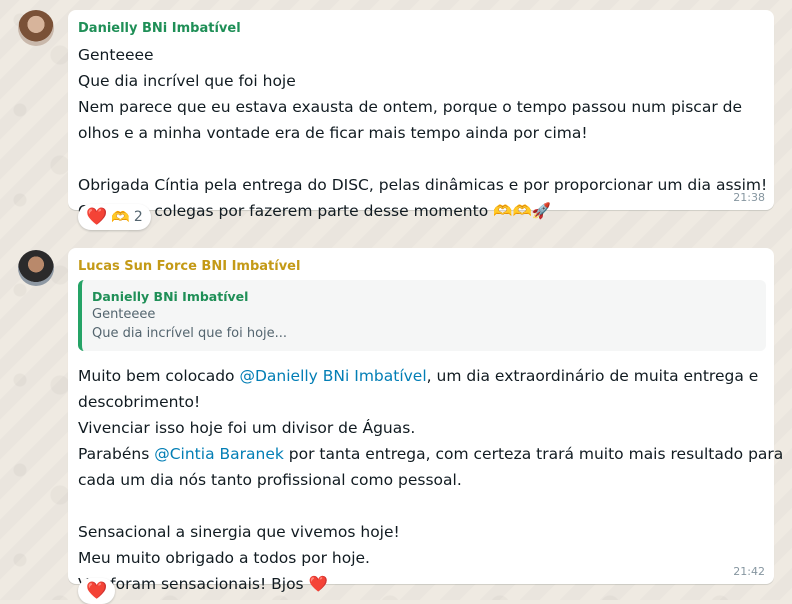 The height and width of the screenshot is (604, 792). Describe the element at coordinates (224, 558) in the screenshot. I see `message-line: Meu muito obrigado a todos por hoje.` at that location.